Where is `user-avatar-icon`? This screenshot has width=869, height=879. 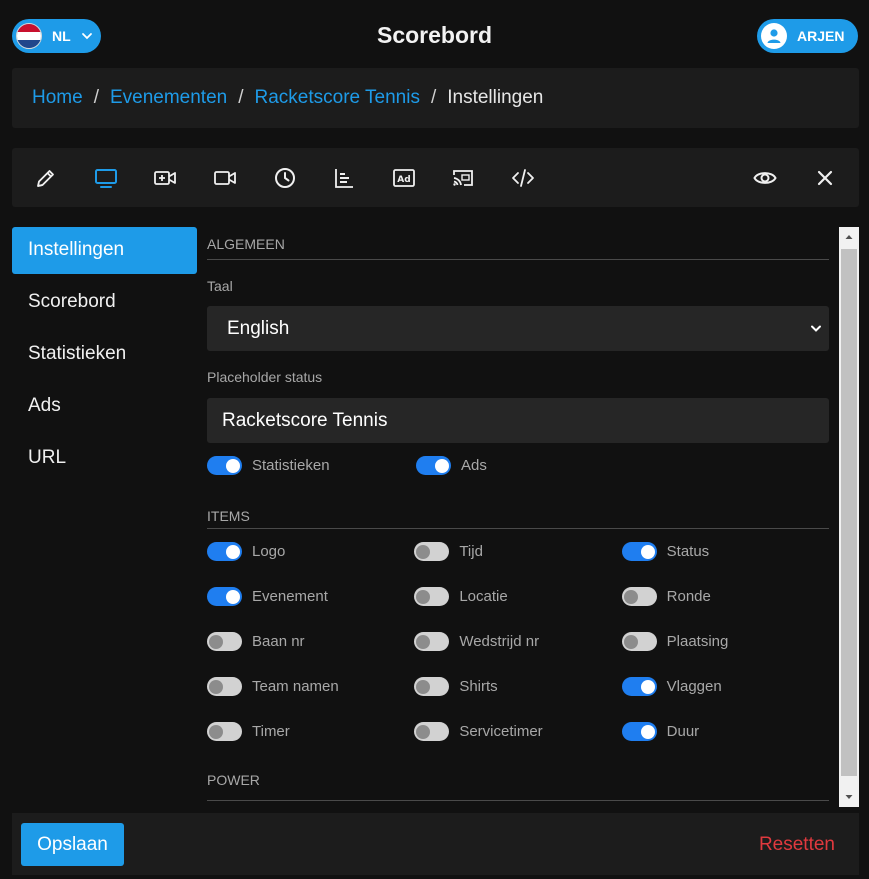
user-avatar-icon is located at coordinates (774, 36).